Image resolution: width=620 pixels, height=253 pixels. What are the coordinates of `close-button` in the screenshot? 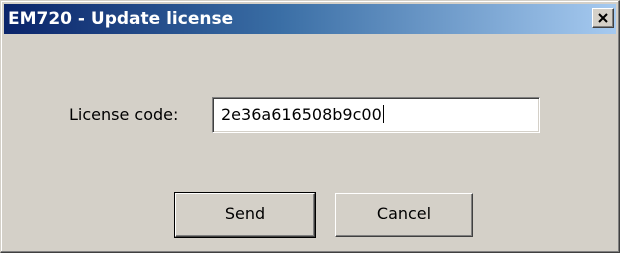 It's located at (603, 18).